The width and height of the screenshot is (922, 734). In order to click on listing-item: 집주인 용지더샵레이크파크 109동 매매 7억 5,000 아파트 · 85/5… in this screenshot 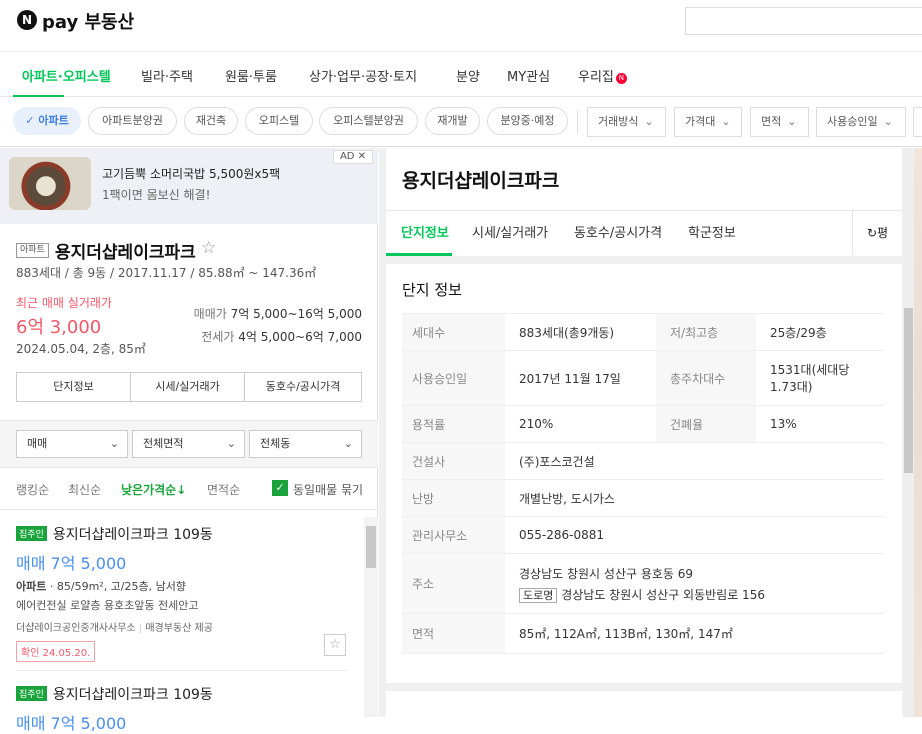, I will do `click(186, 593)`.